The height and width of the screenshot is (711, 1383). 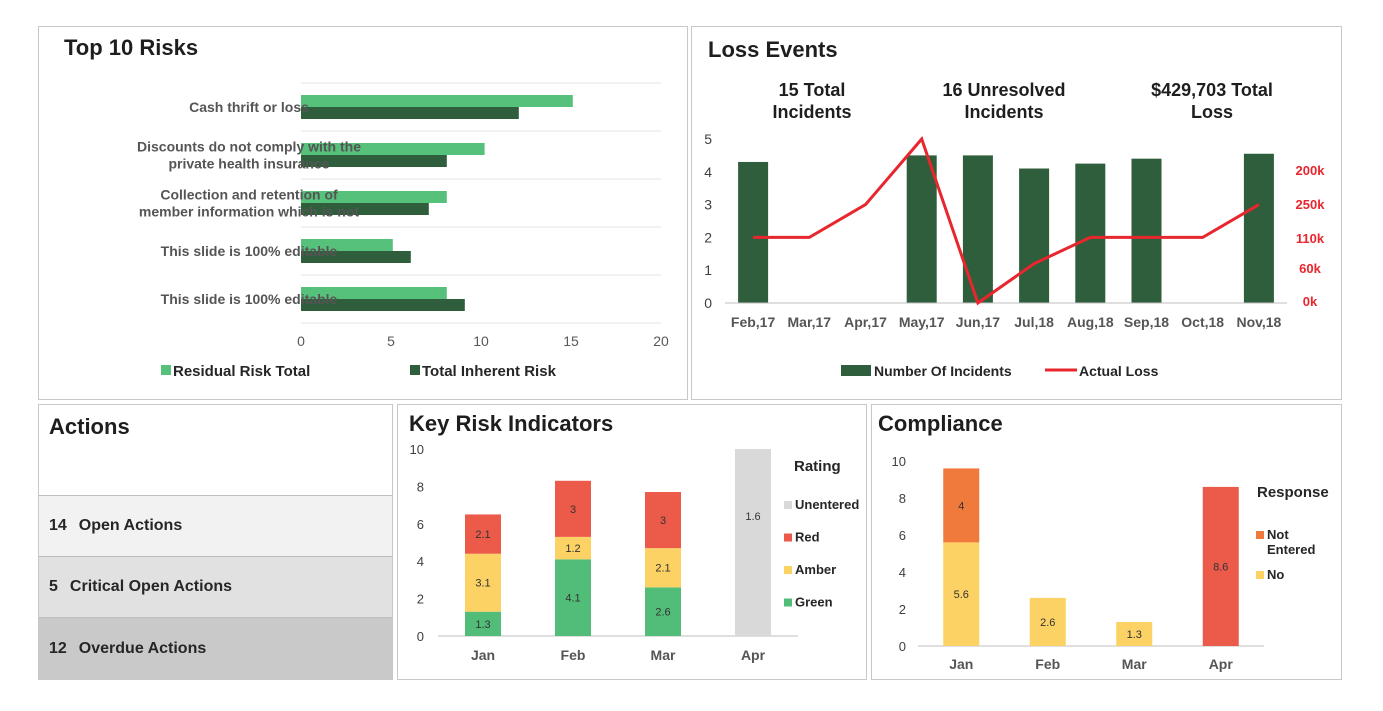 I want to click on x-tick-label: 5, so click(x=391, y=341).